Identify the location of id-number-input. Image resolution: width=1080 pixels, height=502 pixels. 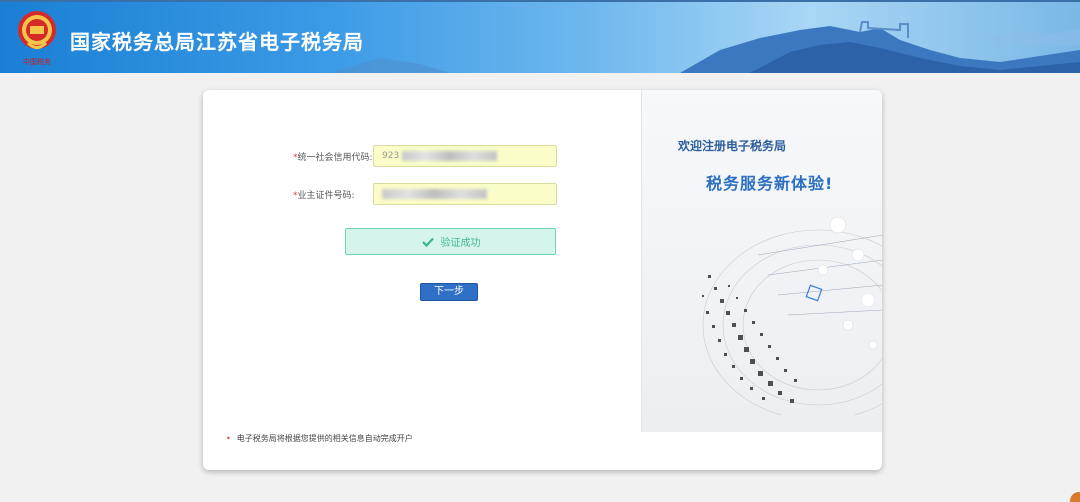
(465, 194).